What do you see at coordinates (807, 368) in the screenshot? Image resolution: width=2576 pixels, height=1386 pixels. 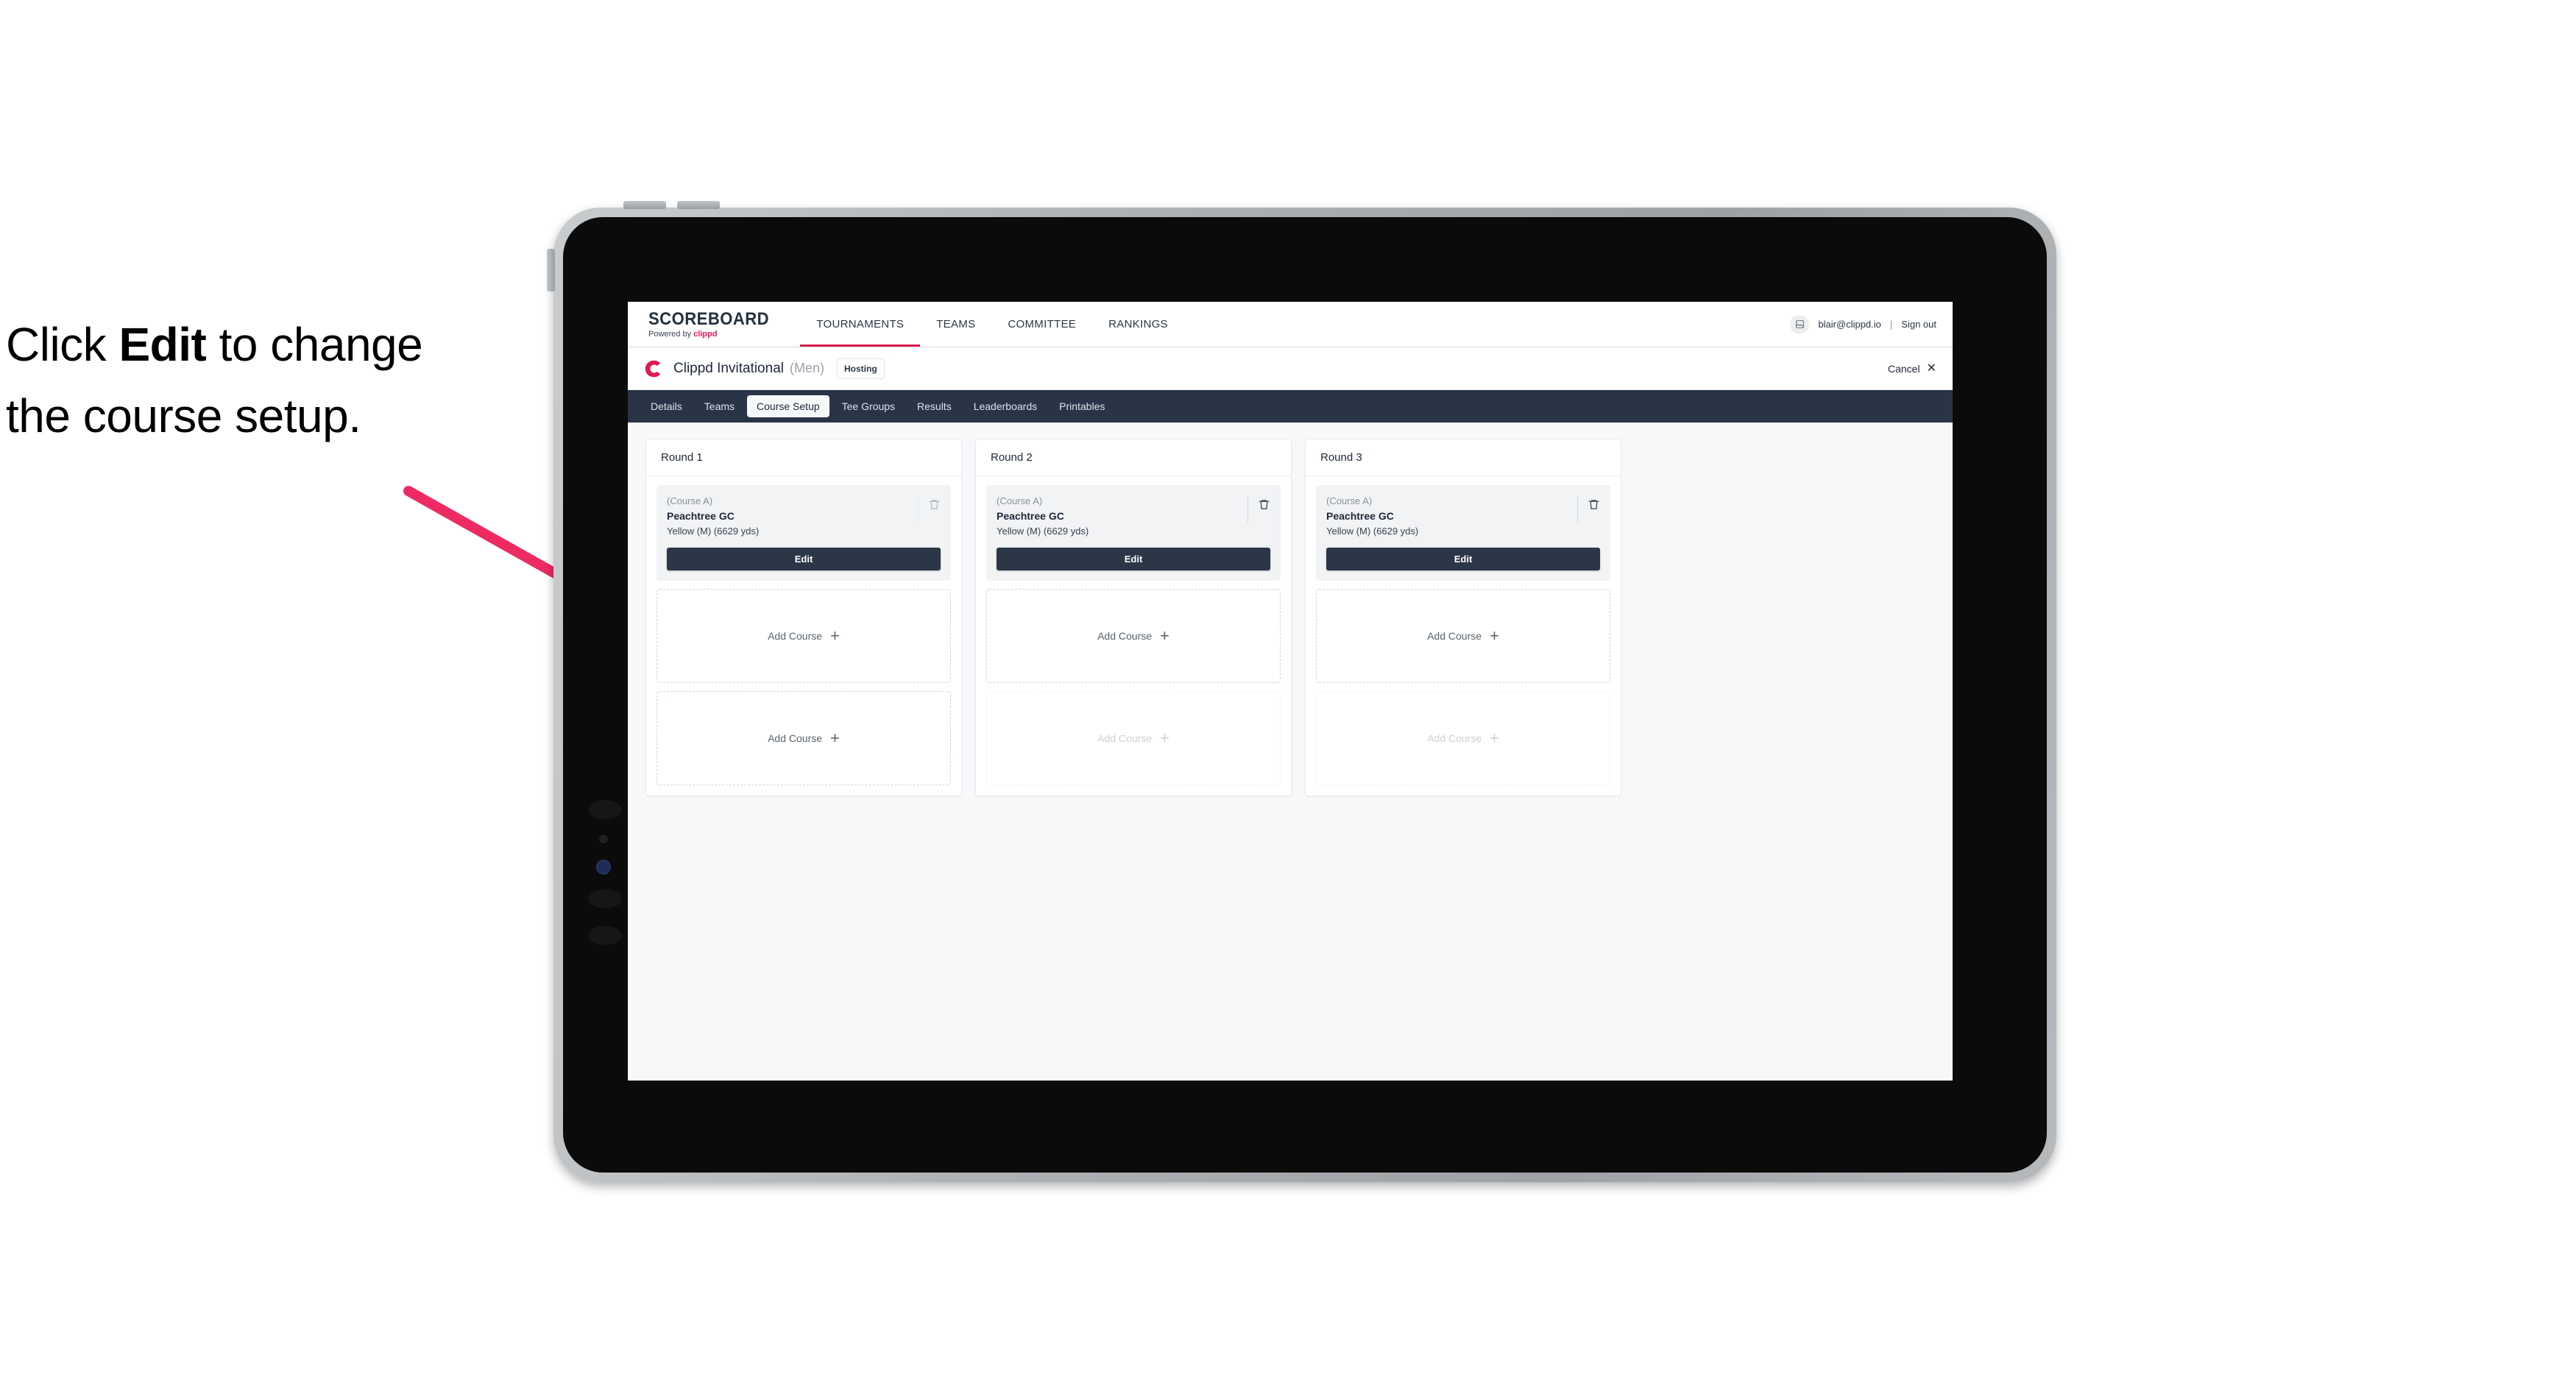 I see `tournament-gender-label: (Men)` at bounding box center [807, 368].